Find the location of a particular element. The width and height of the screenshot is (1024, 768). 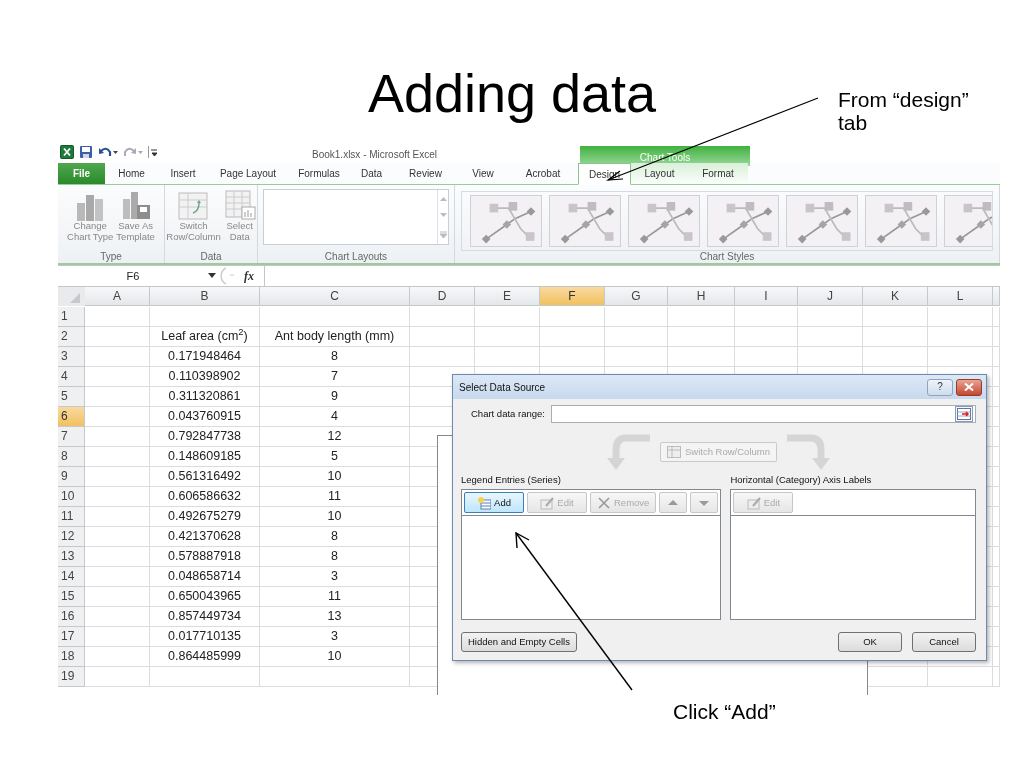

row-header: 12 is located at coordinates (71, 537).